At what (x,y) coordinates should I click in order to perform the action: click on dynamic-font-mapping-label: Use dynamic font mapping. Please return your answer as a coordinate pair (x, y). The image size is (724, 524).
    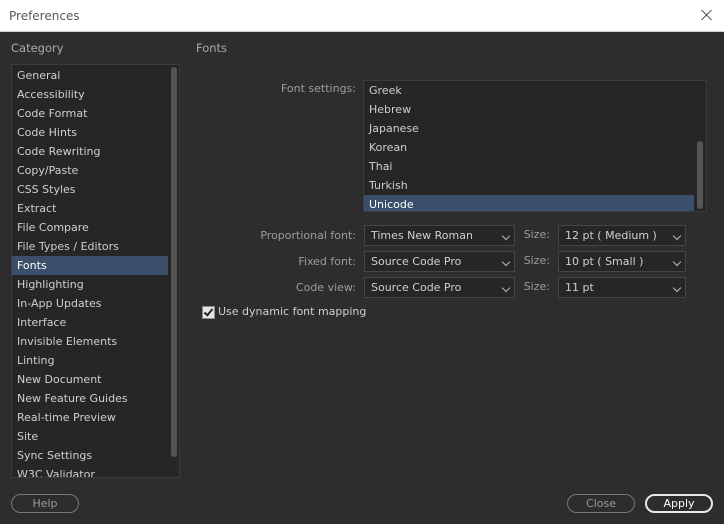
    Looking at the image, I should click on (292, 311).